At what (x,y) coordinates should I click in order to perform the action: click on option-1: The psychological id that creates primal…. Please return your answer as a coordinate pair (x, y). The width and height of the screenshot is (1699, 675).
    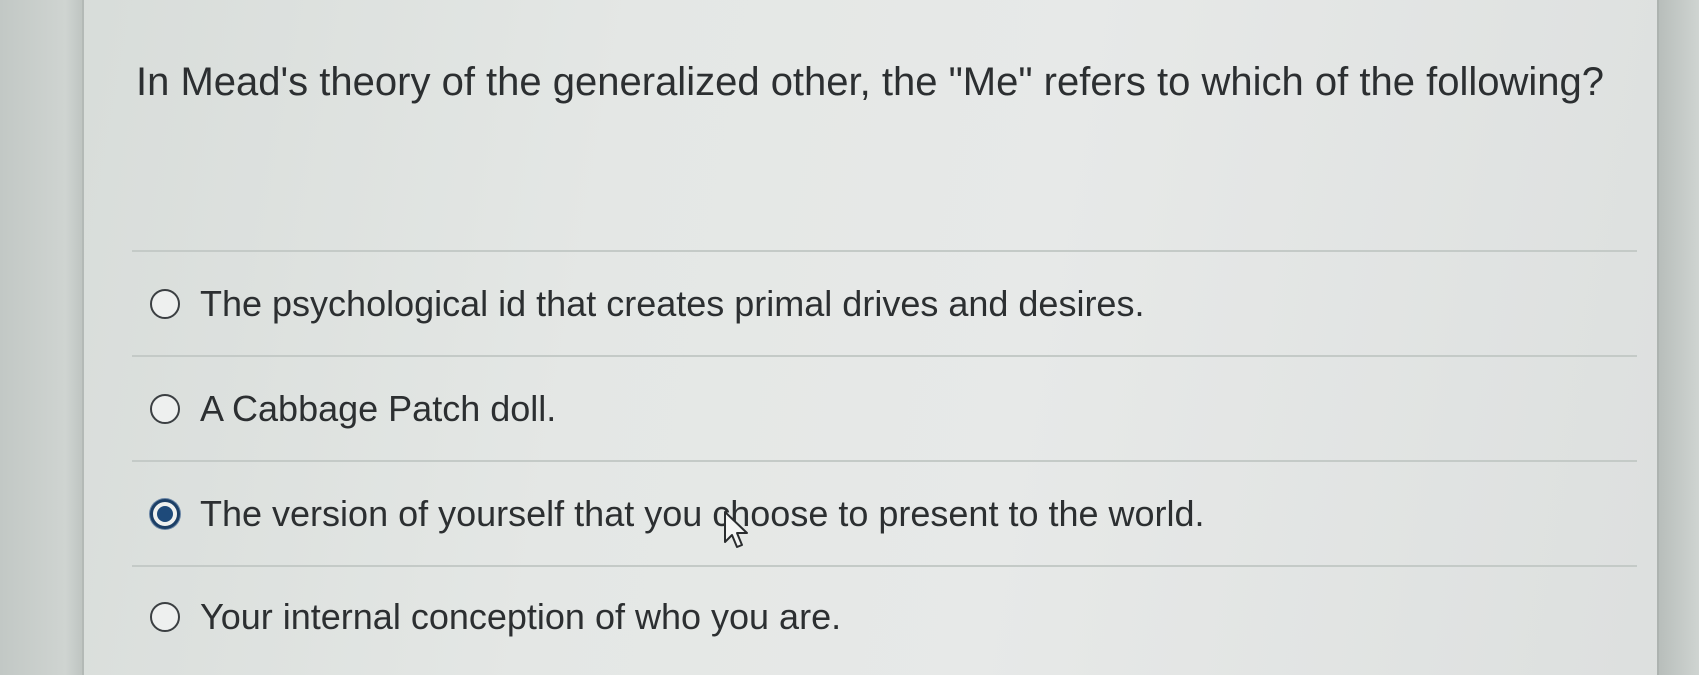
    Looking at the image, I should click on (884, 302).